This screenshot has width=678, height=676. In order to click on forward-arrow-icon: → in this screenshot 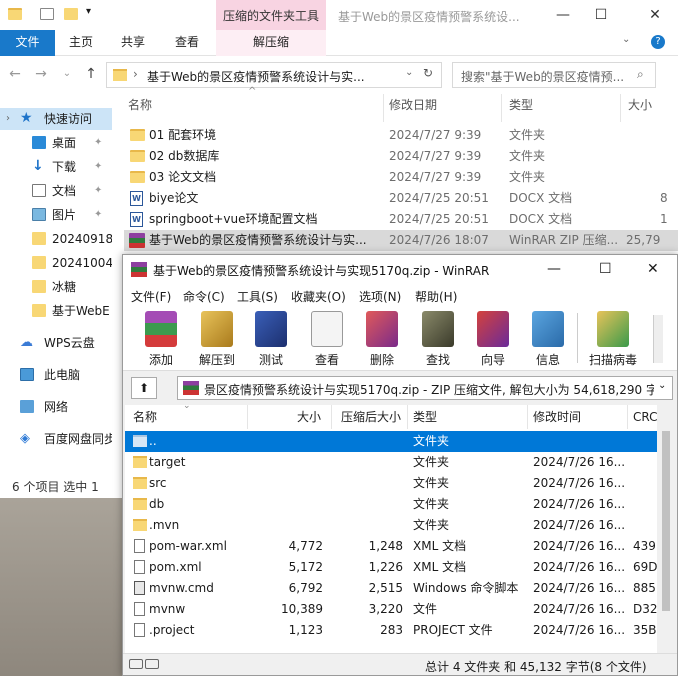, I will do `click(41, 74)`.